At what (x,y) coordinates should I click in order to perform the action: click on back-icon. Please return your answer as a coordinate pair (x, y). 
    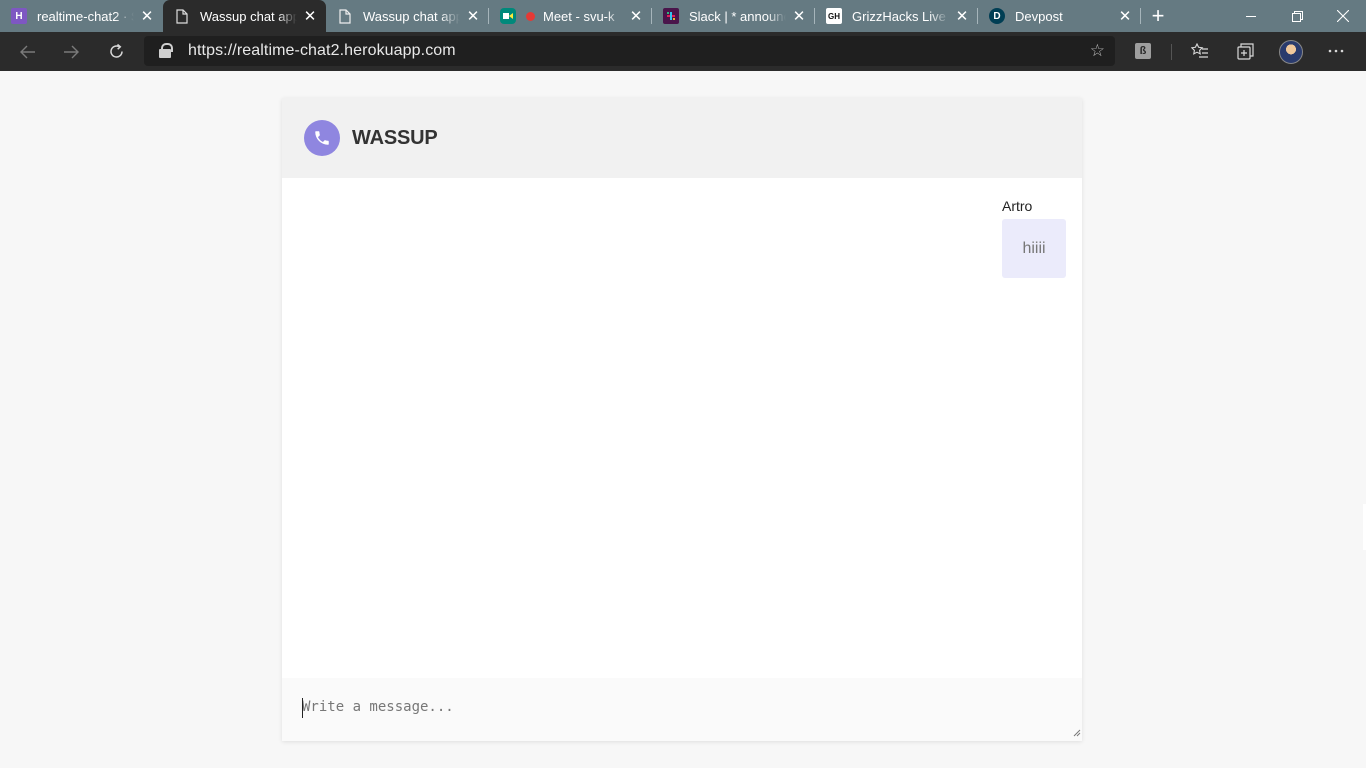
    Looking at the image, I should click on (28, 51).